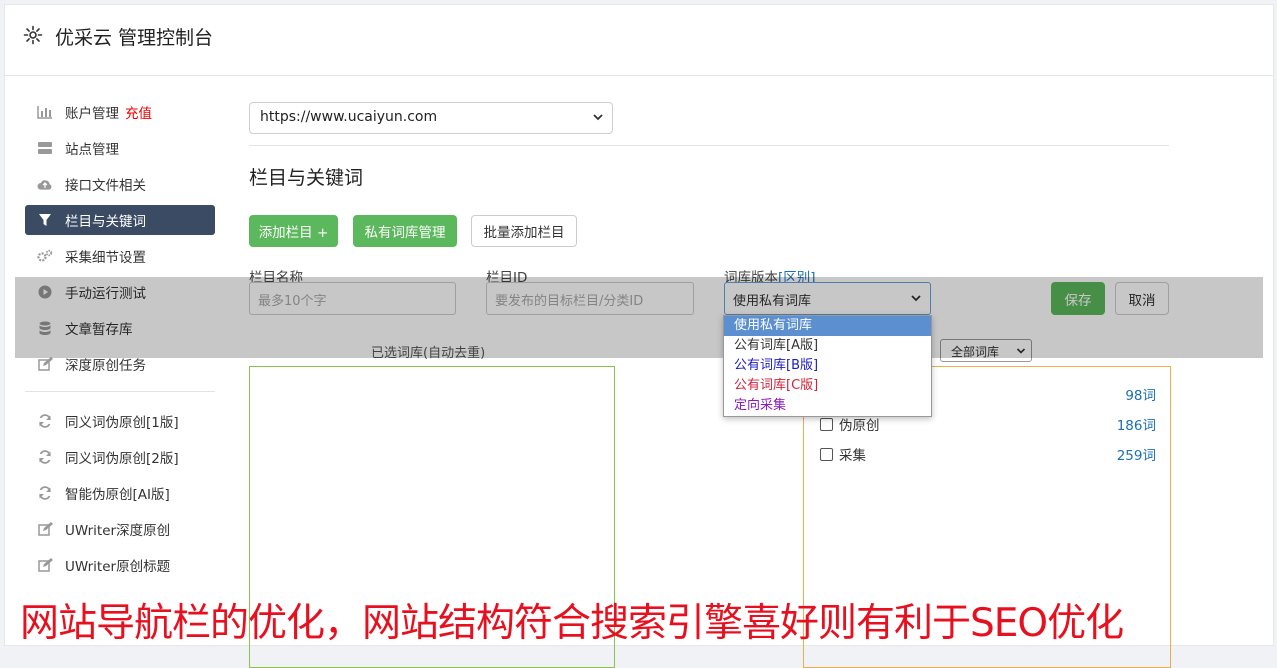  I want to click on sidebar-item-label: 账户管理, so click(92, 114).